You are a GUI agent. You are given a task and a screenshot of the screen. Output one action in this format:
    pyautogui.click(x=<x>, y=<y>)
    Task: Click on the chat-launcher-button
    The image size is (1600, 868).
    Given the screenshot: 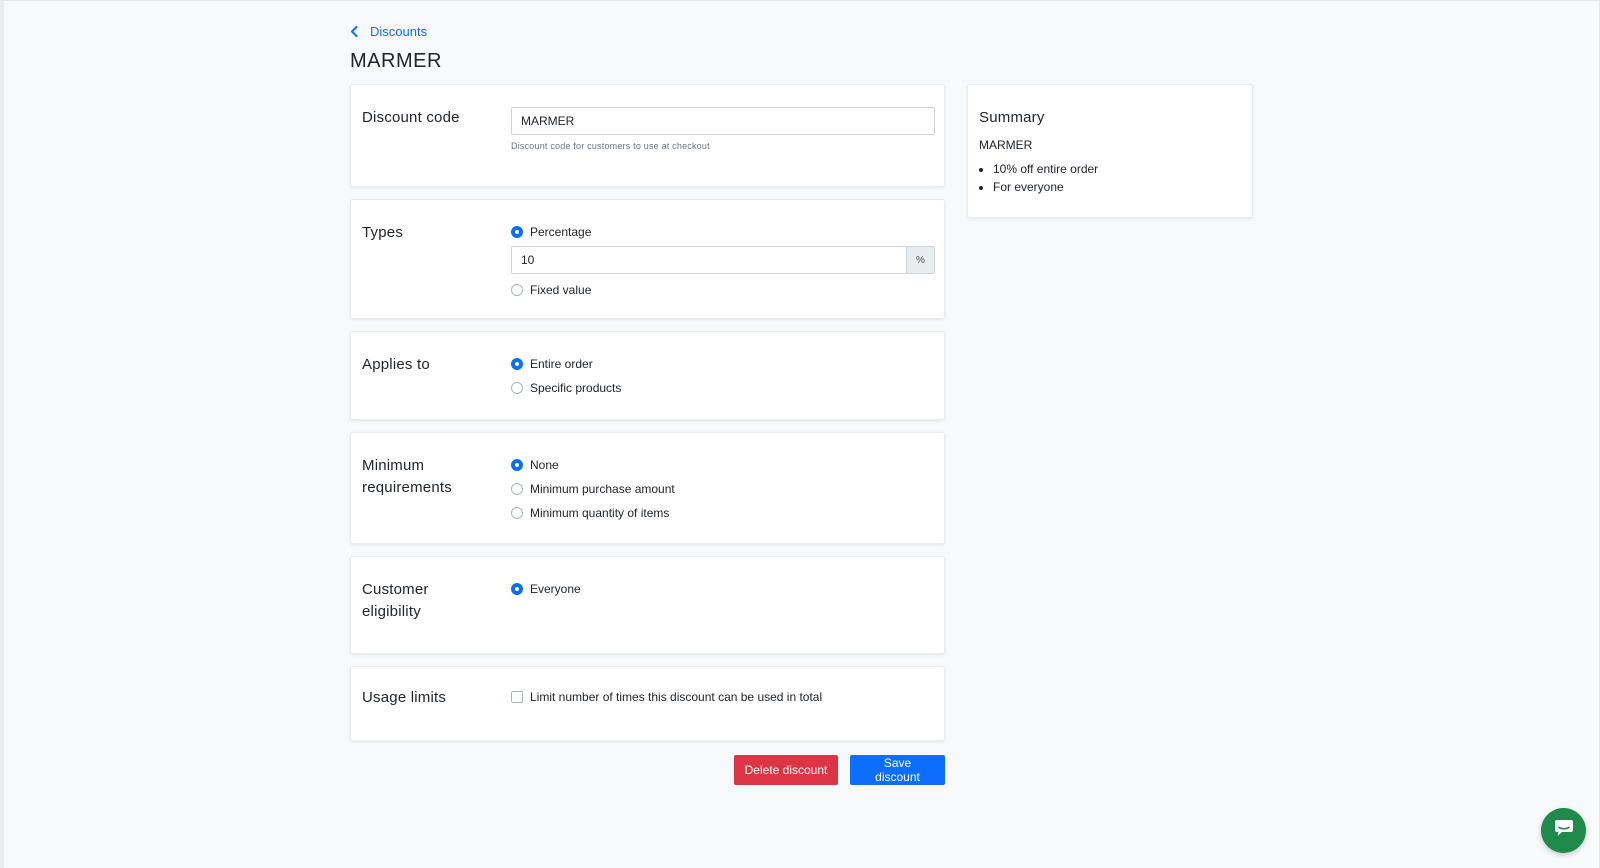 What is the action you would take?
    pyautogui.click(x=1563, y=830)
    